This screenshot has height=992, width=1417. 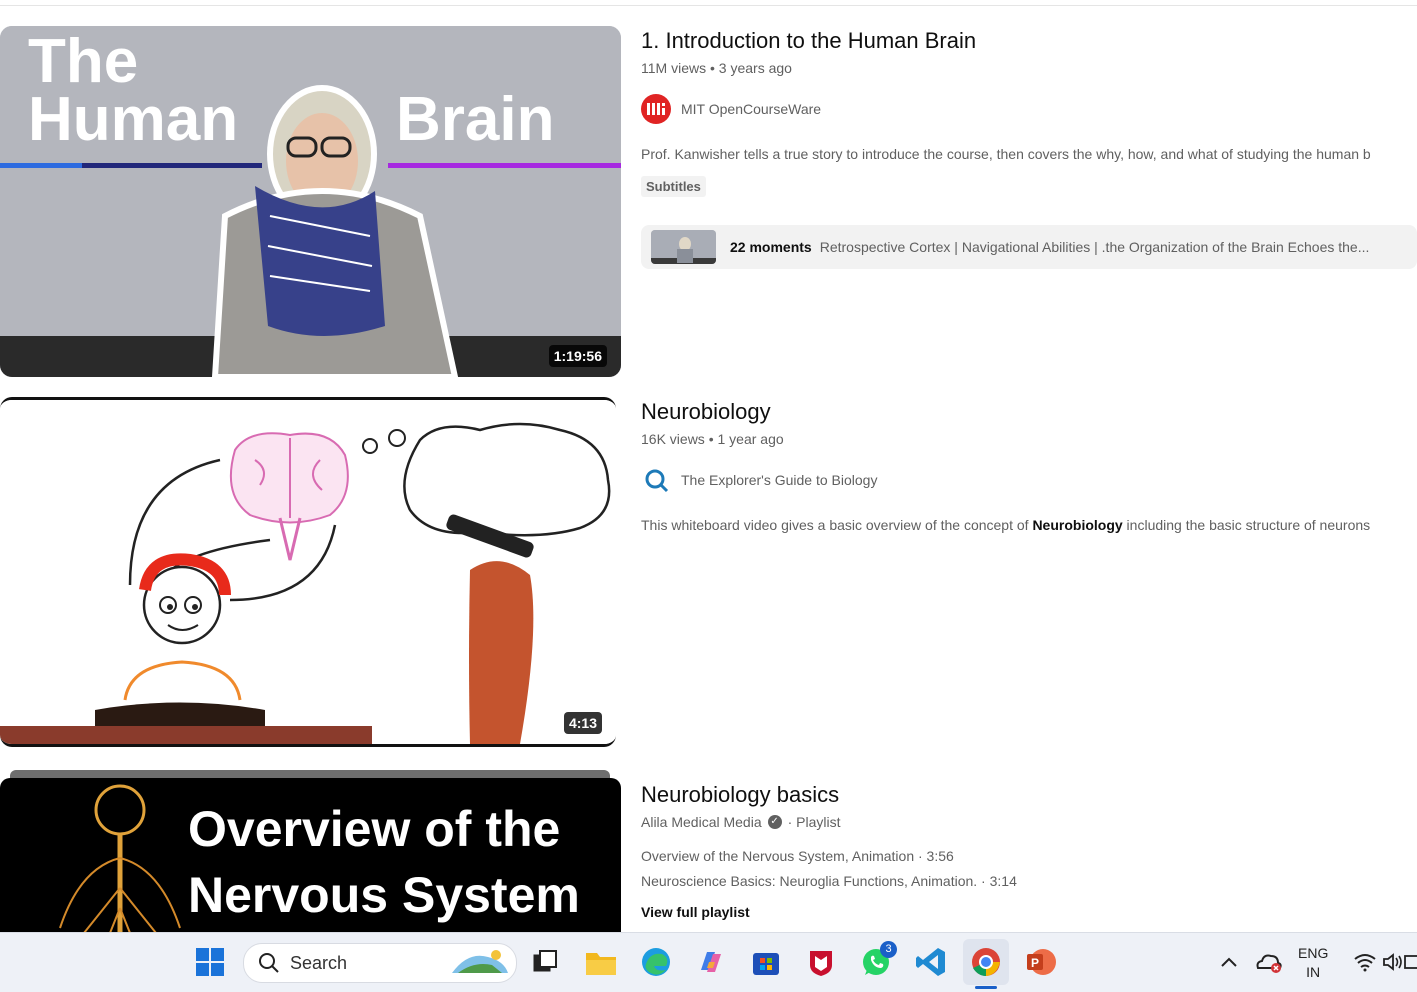 What do you see at coordinates (601, 962) in the screenshot?
I see `file-explorer-icon` at bounding box center [601, 962].